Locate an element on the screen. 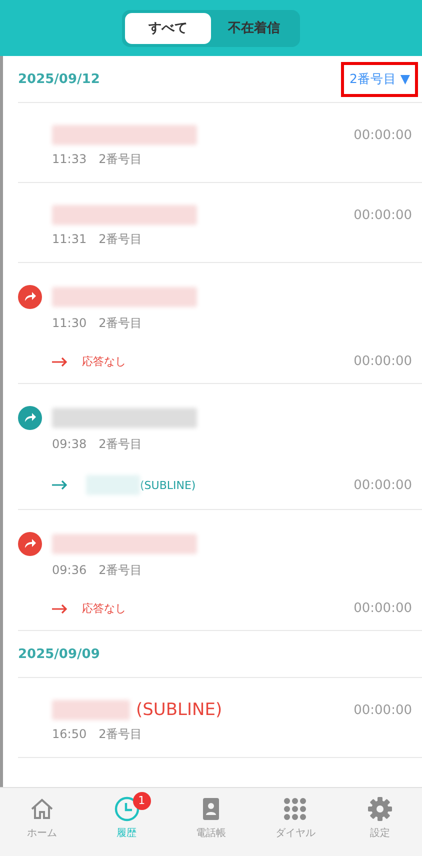  date-heading: 2025/09/12 is located at coordinates (59, 79).